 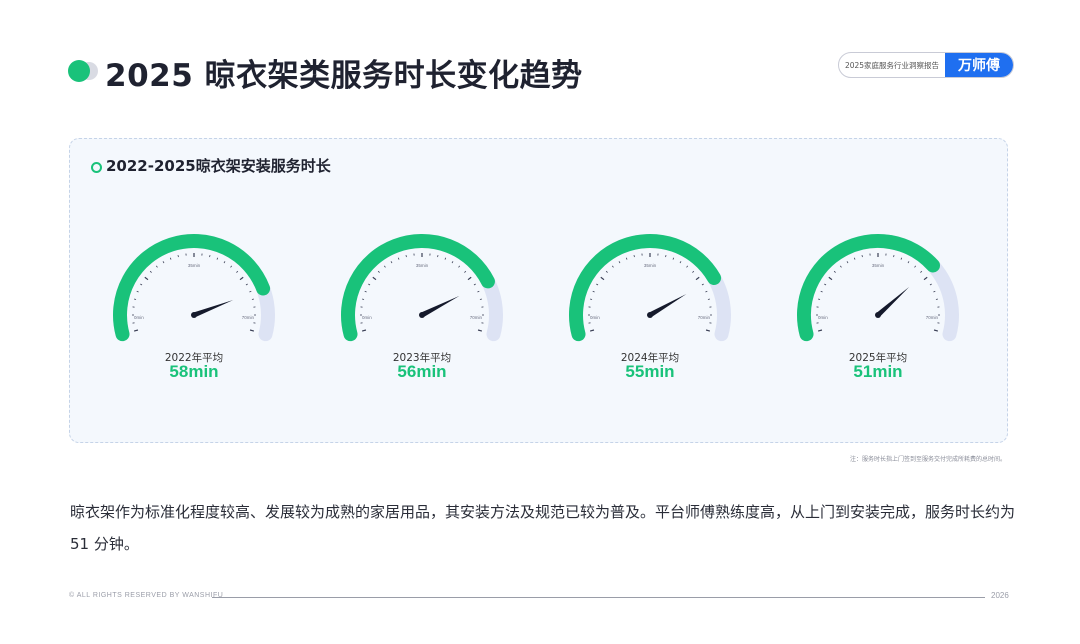 What do you see at coordinates (892, 65) in the screenshot?
I see `brand-report-label: 2025家庭服务行业洞察报告` at bounding box center [892, 65].